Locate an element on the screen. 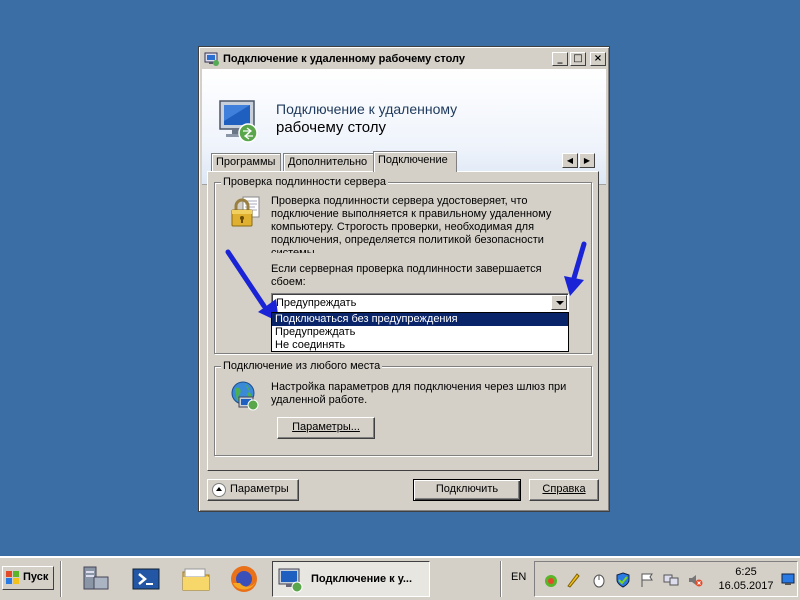 The width and height of the screenshot is (800, 600). tab-advanced: Дополнительно is located at coordinates (329, 162).